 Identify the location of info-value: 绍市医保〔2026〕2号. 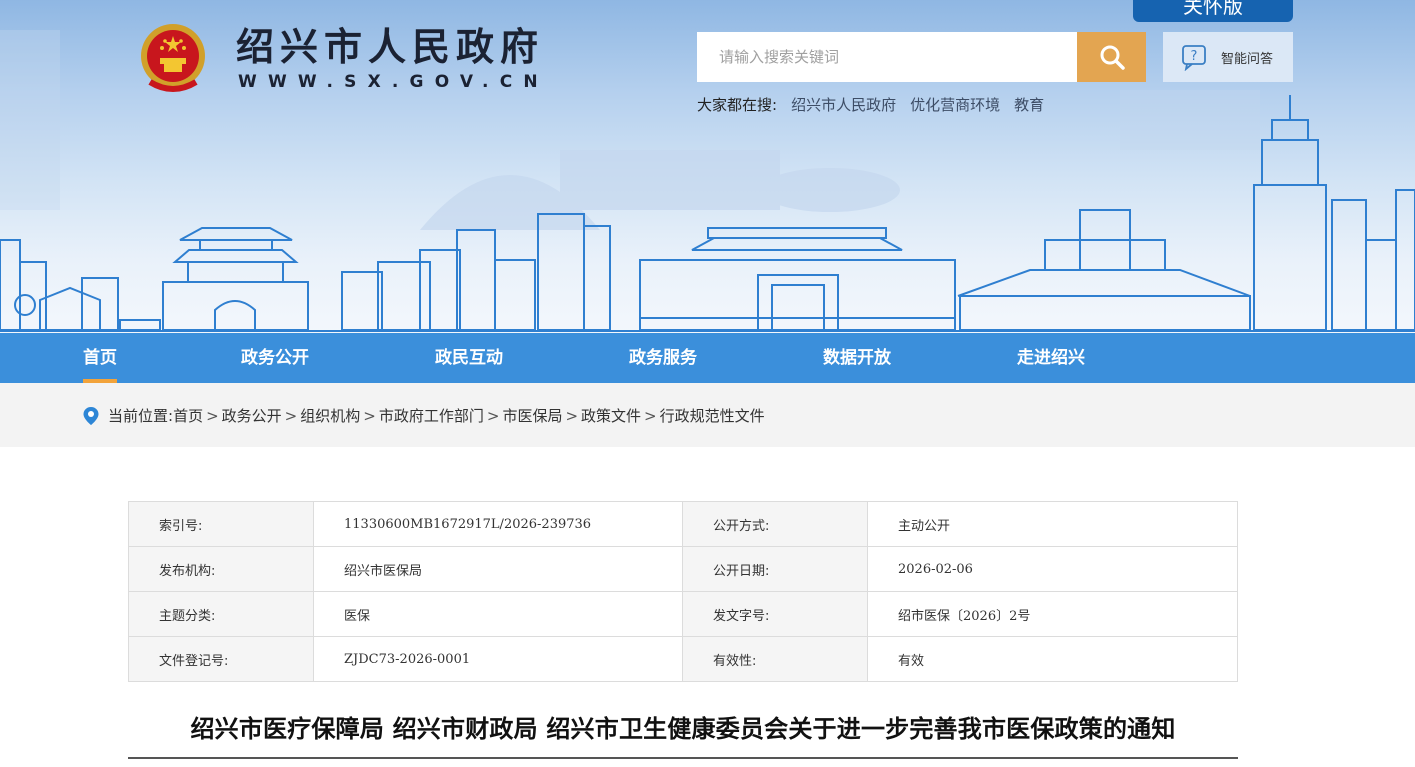
(1052, 614).